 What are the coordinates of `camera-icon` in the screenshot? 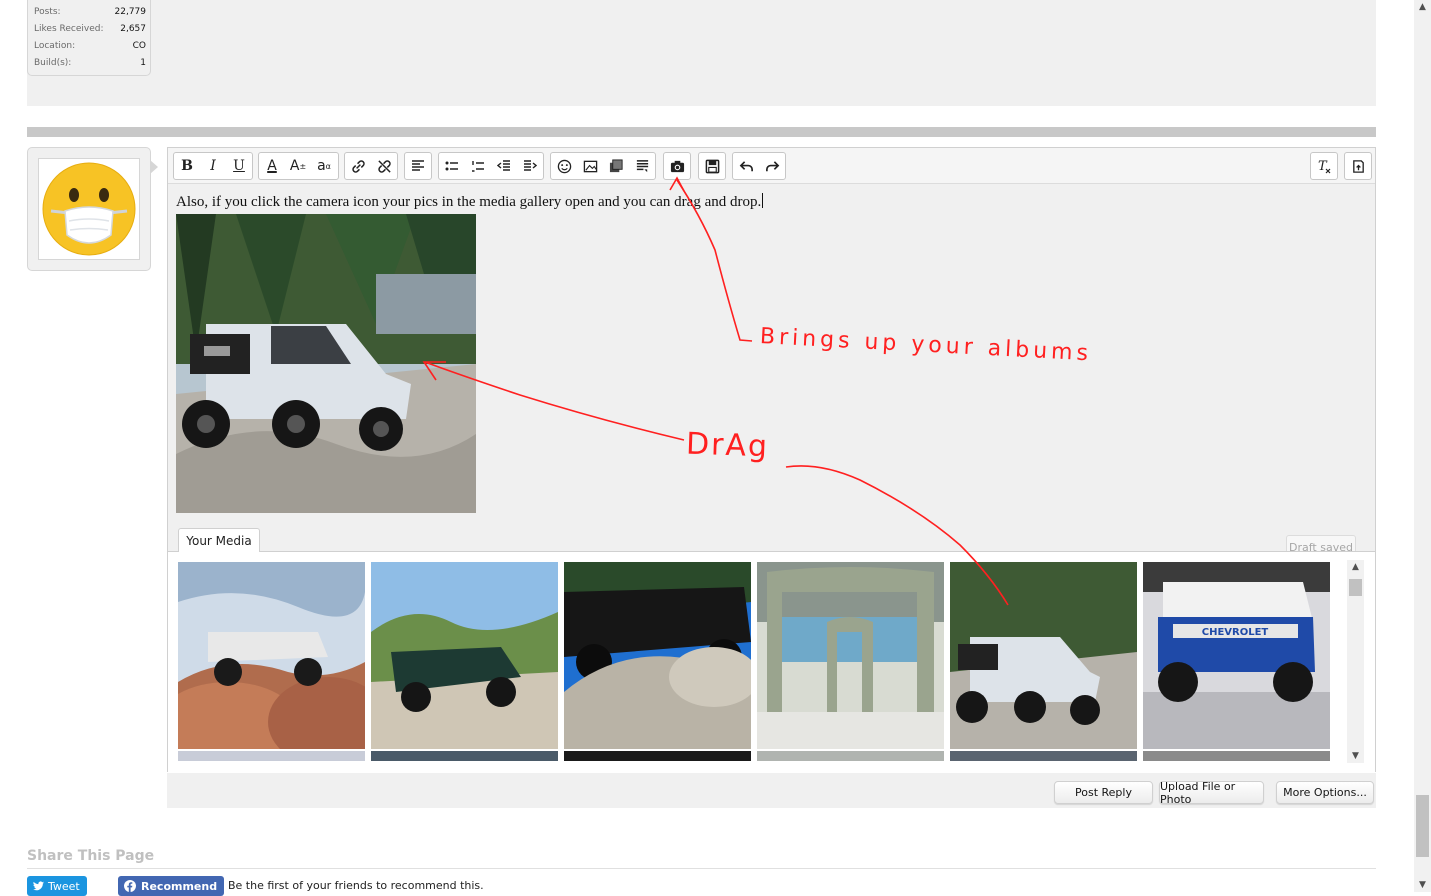 It's located at (677, 166).